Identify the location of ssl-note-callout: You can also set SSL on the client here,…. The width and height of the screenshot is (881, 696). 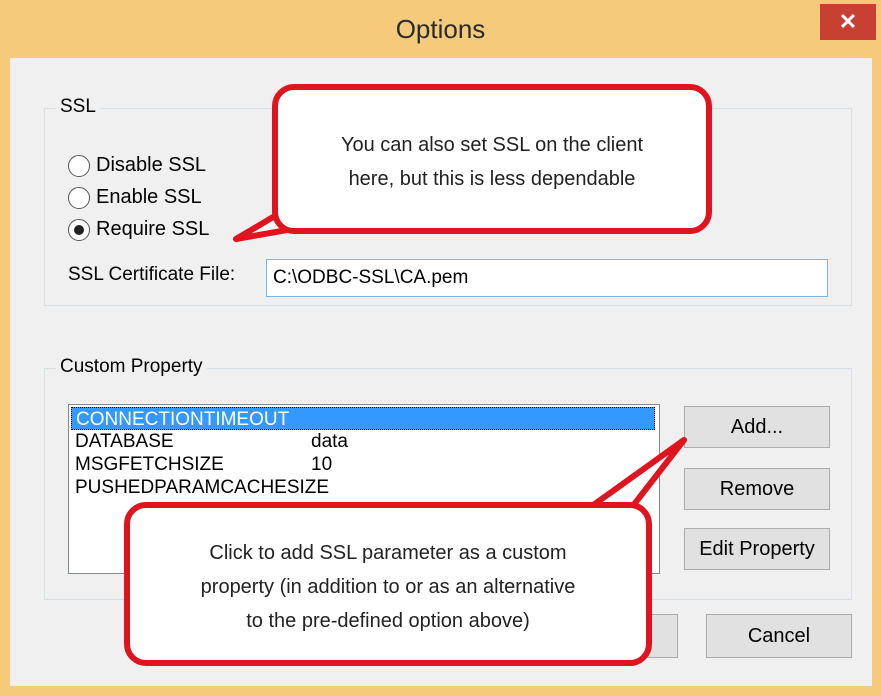
(492, 159).